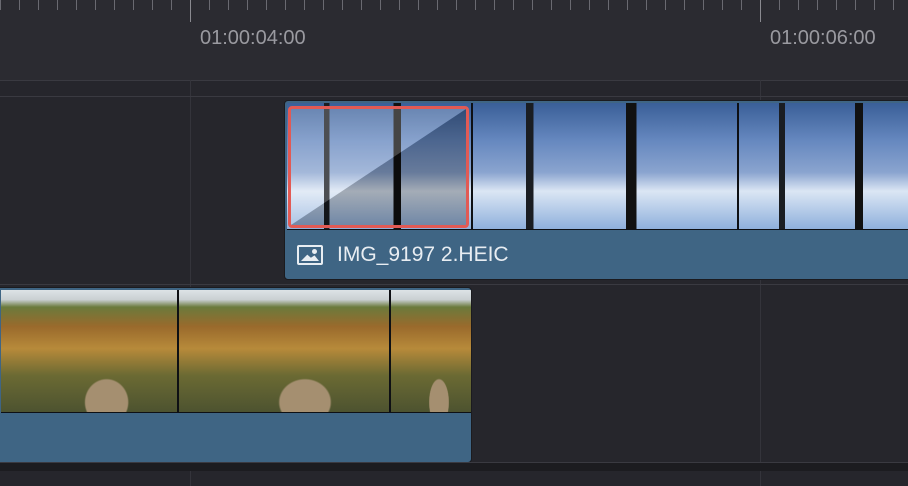 This screenshot has height=486, width=908. What do you see at coordinates (378, 167) in the screenshot?
I see `transition-cross-dissolve` at bounding box center [378, 167].